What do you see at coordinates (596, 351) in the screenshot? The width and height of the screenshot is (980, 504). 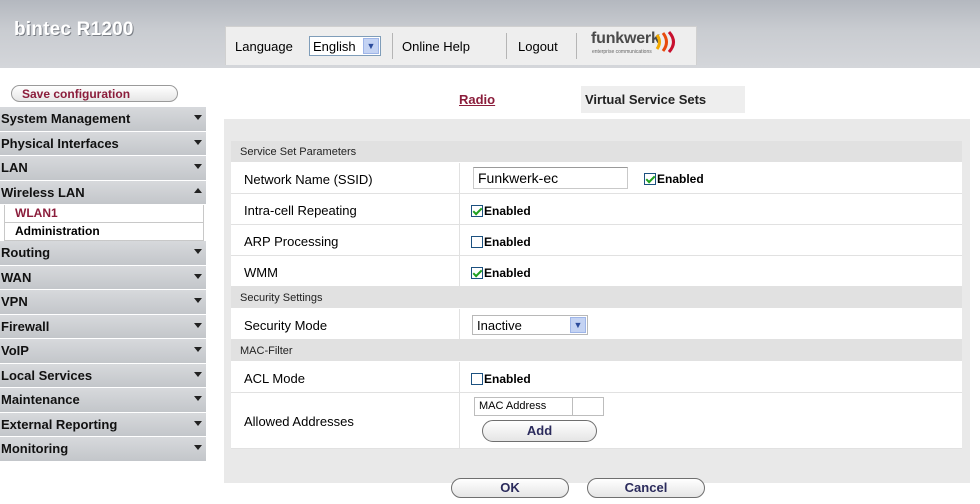 I see `section-header: MAC-Filter` at bounding box center [596, 351].